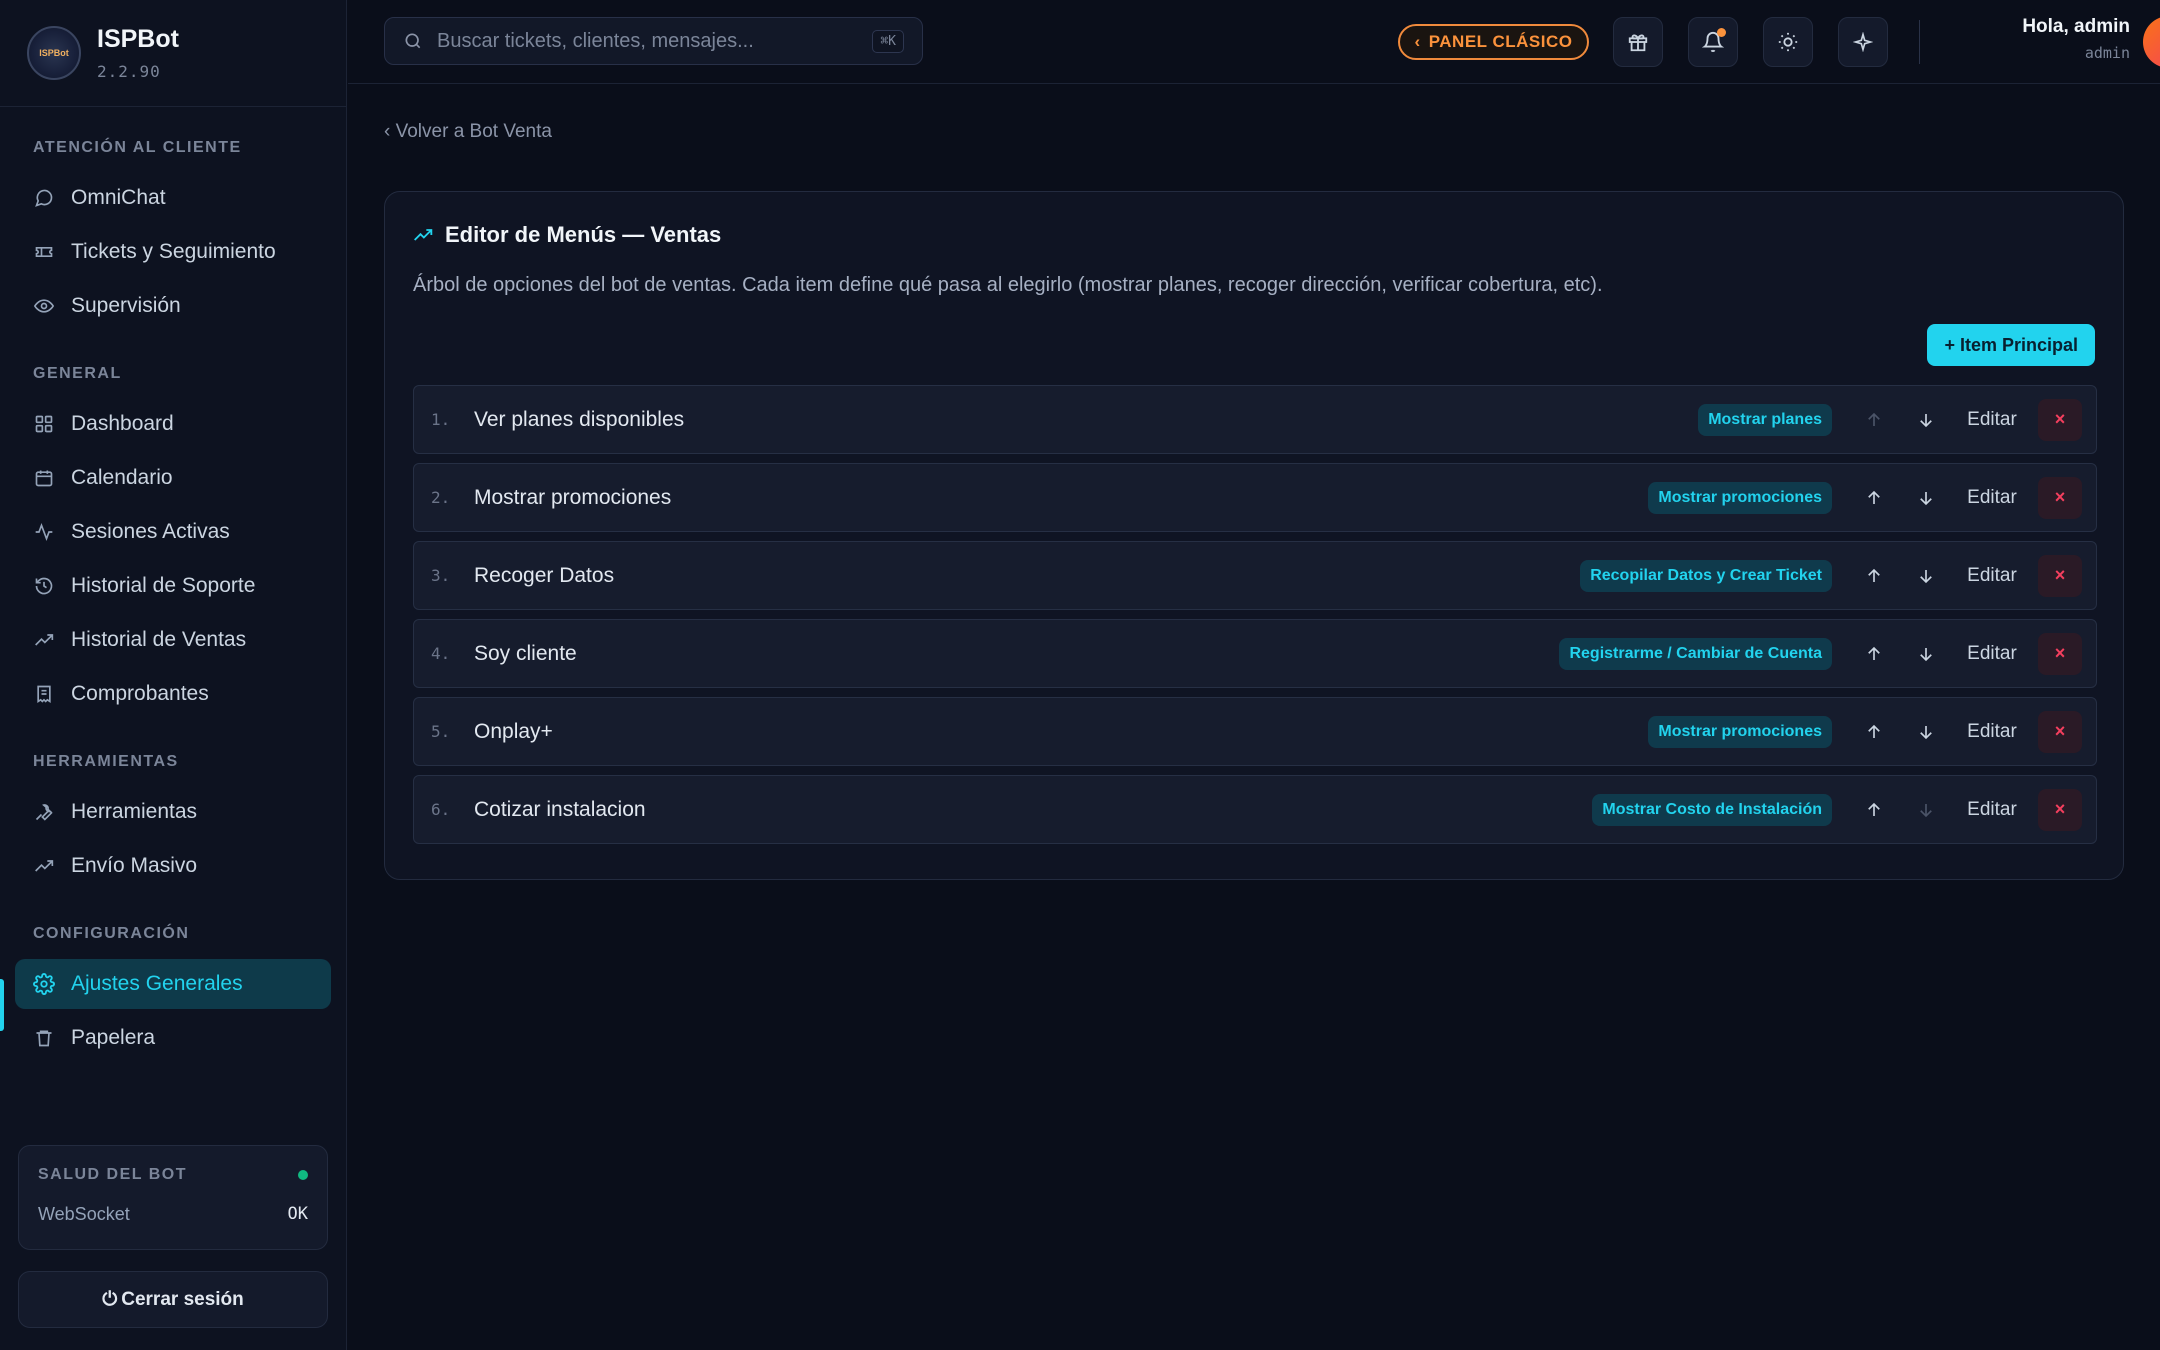  What do you see at coordinates (2011, 345) in the screenshot?
I see `add-main-item-button: + Item Principal` at bounding box center [2011, 345].